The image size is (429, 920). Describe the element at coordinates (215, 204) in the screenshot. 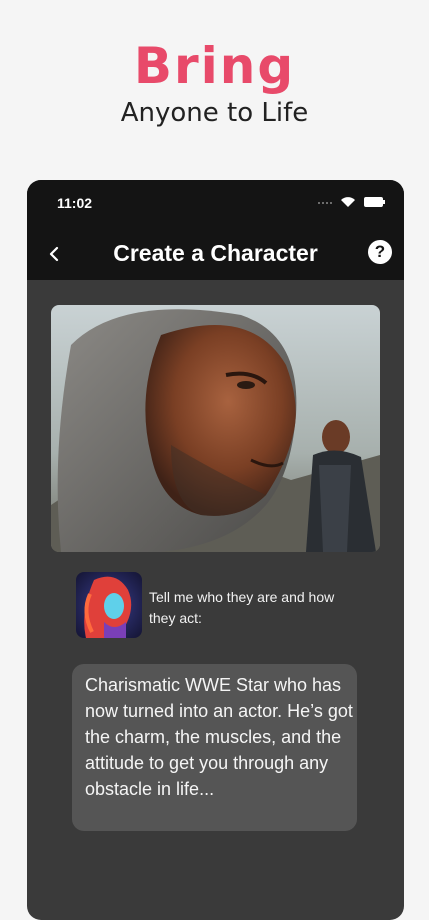

I see `status-bar: 11:02` at that location.